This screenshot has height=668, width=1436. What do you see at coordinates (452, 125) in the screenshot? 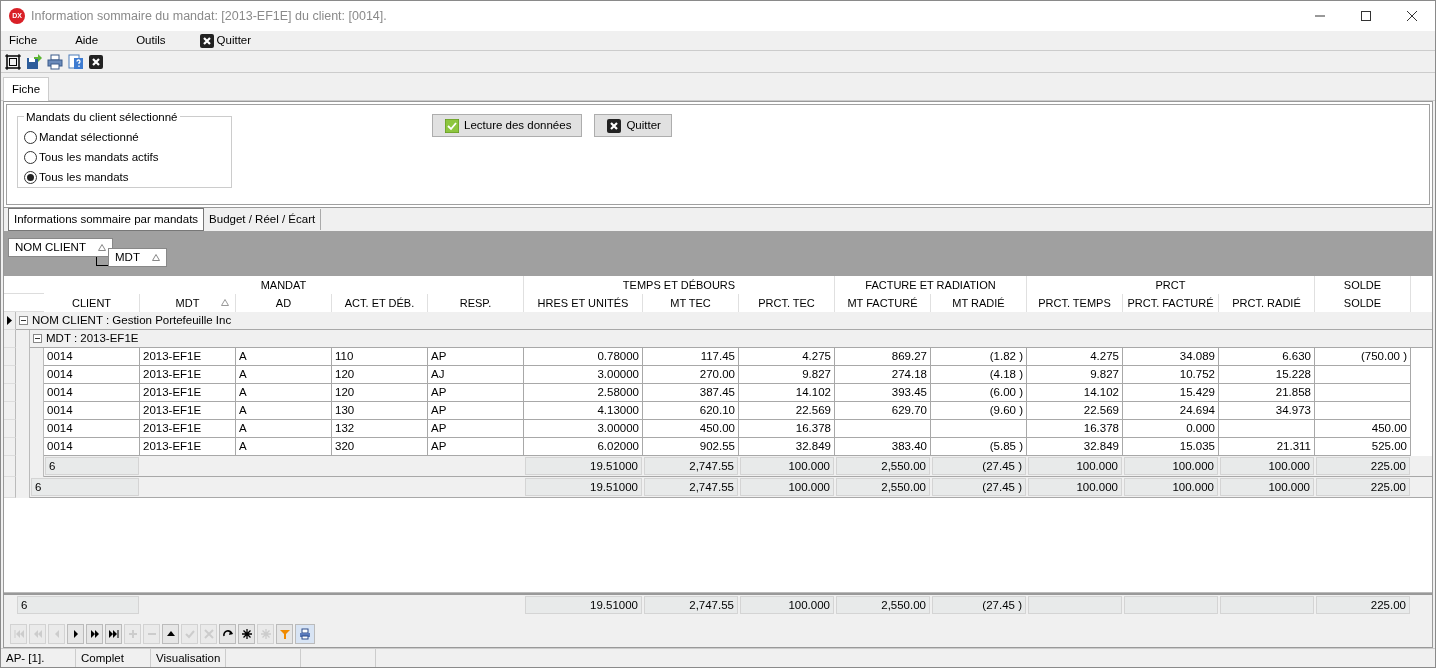
I see `check-icon` at bounding box center [452, 125].